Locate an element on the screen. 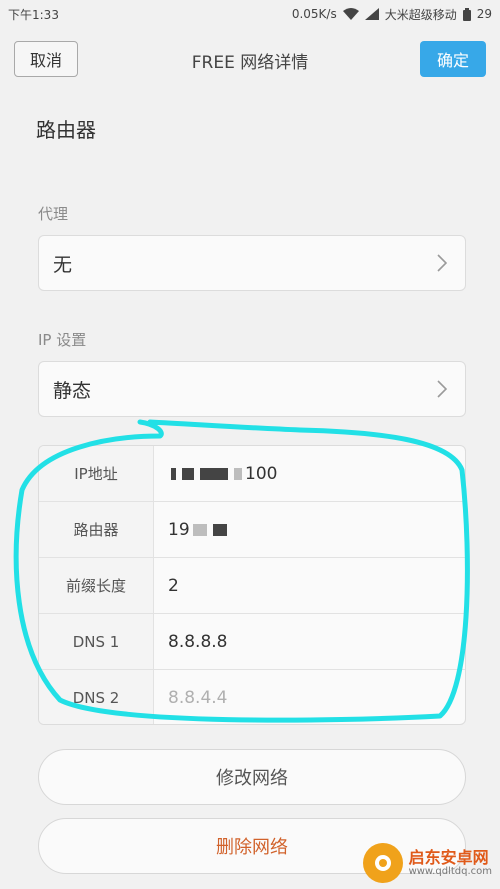  proxy-value: 无 is located at coordinates (63, 264).